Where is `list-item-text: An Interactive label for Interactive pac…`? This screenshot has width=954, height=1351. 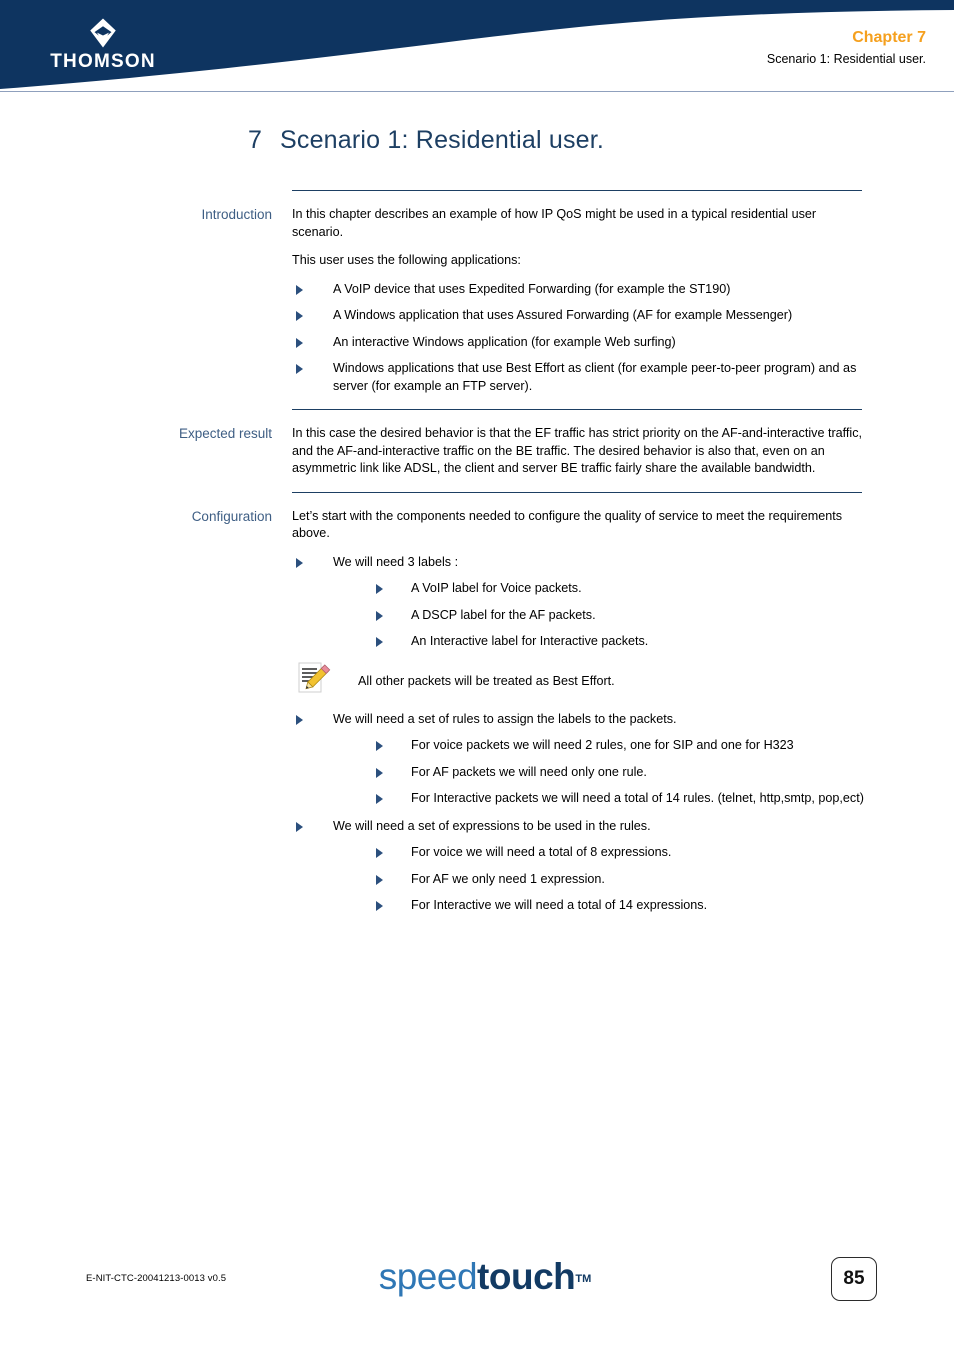 list-item-text: An Interactive label for Interactive pac… is located at coordinates (530, 641).